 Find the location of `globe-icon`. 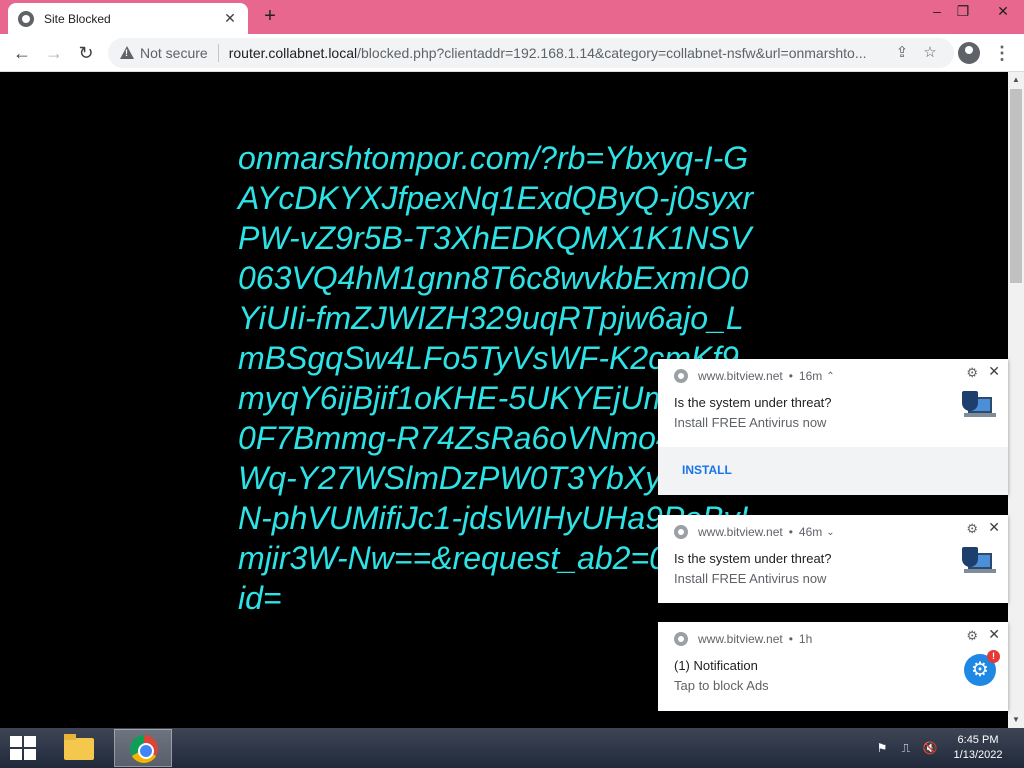

globe-icon is located at coordinates (26, 18).